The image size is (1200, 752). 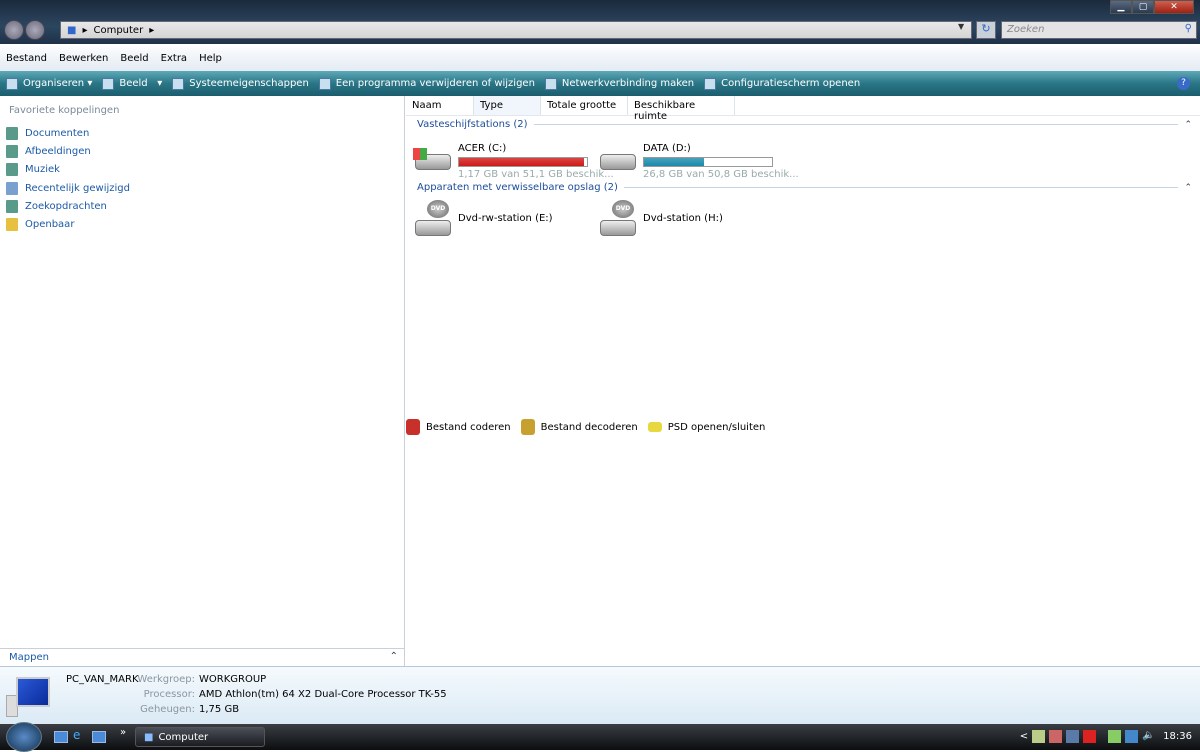 What do you see at coordinates (1026, 29) in the screenshot?
I see `search-placeholder: Zoeken` at bounding box center [1026, 29].